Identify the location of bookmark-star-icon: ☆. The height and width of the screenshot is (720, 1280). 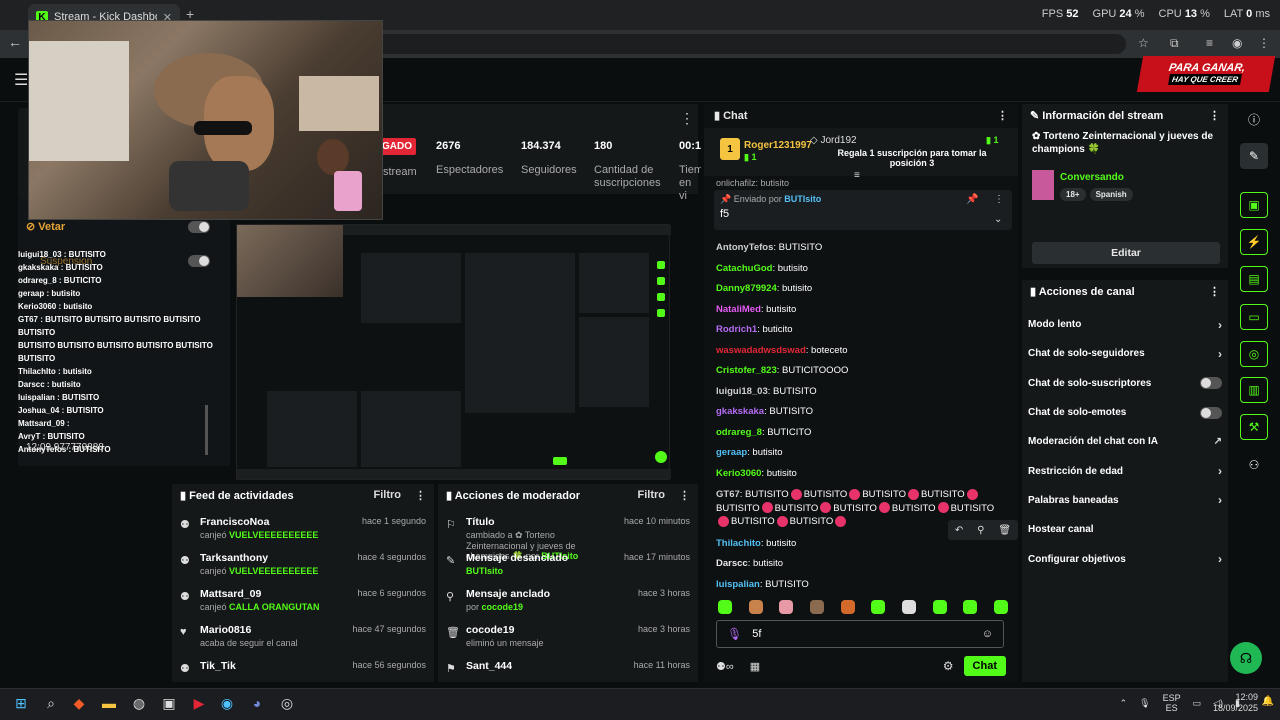
(1143, 43).